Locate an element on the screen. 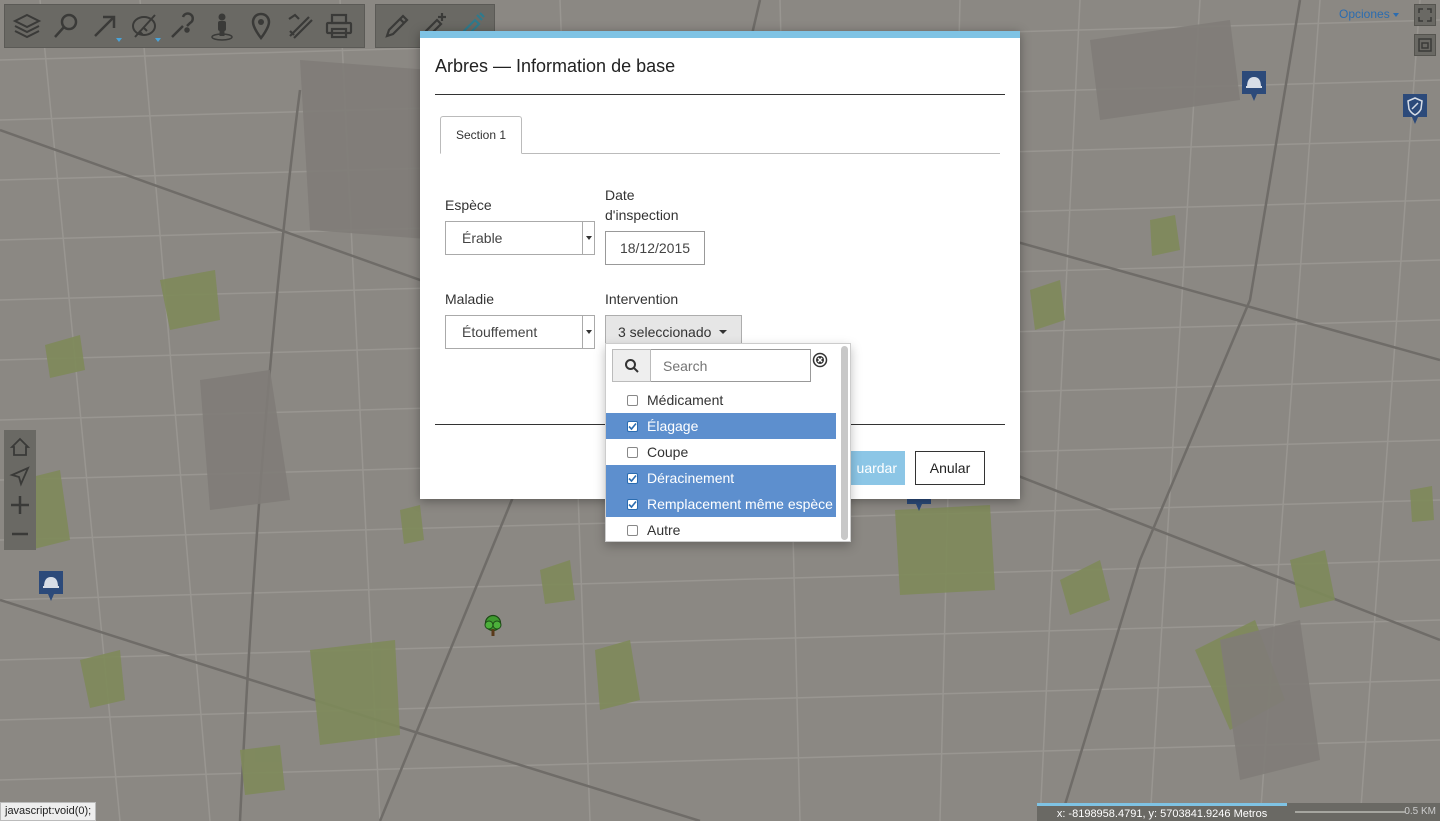 This screenshot has height=821, width=1440. tab-section-1: Section 1 is located at coordinates (481, 135).